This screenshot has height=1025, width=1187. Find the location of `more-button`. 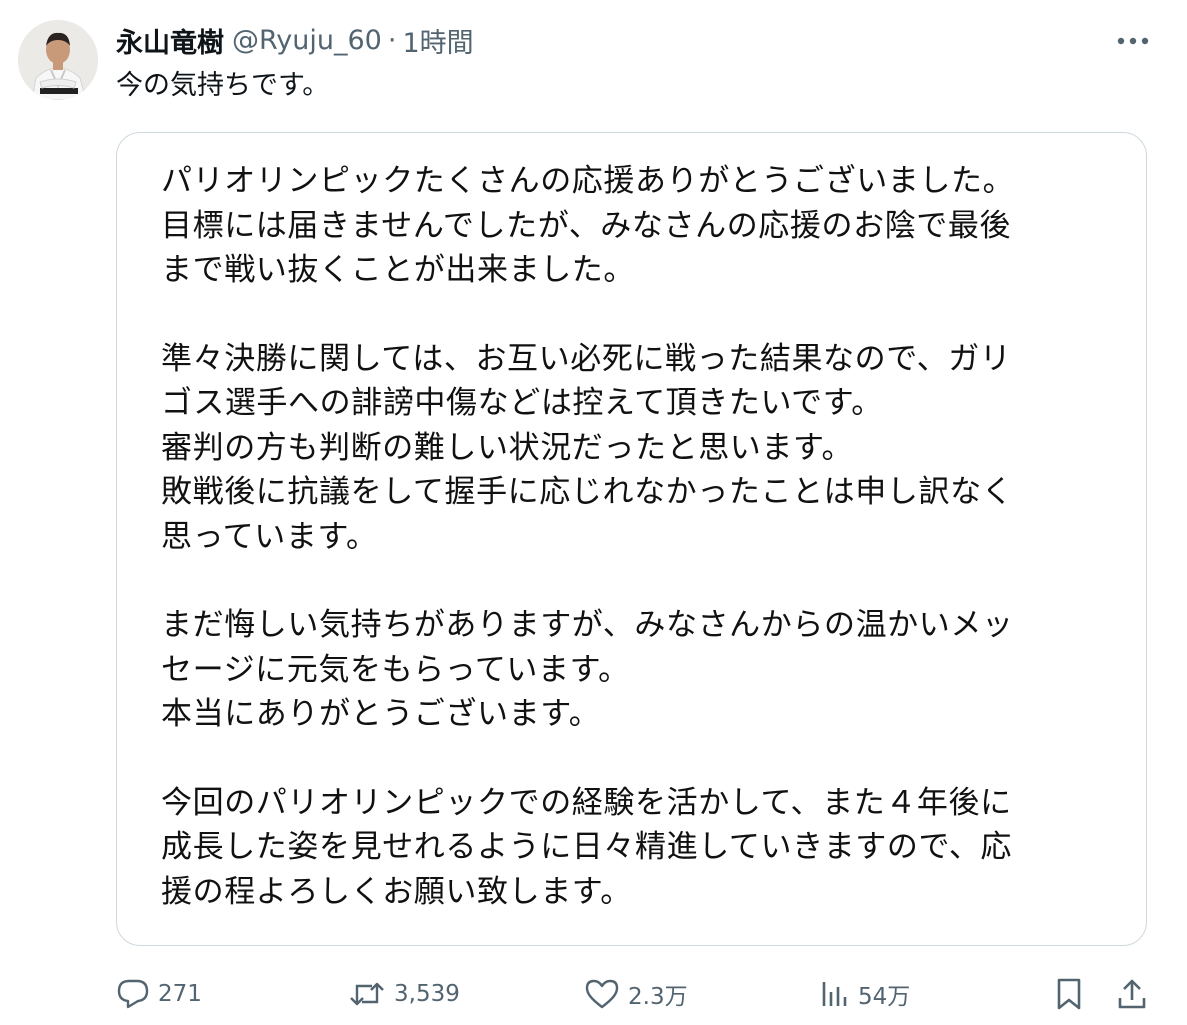

more-button is located at coordinates (1133, 39).